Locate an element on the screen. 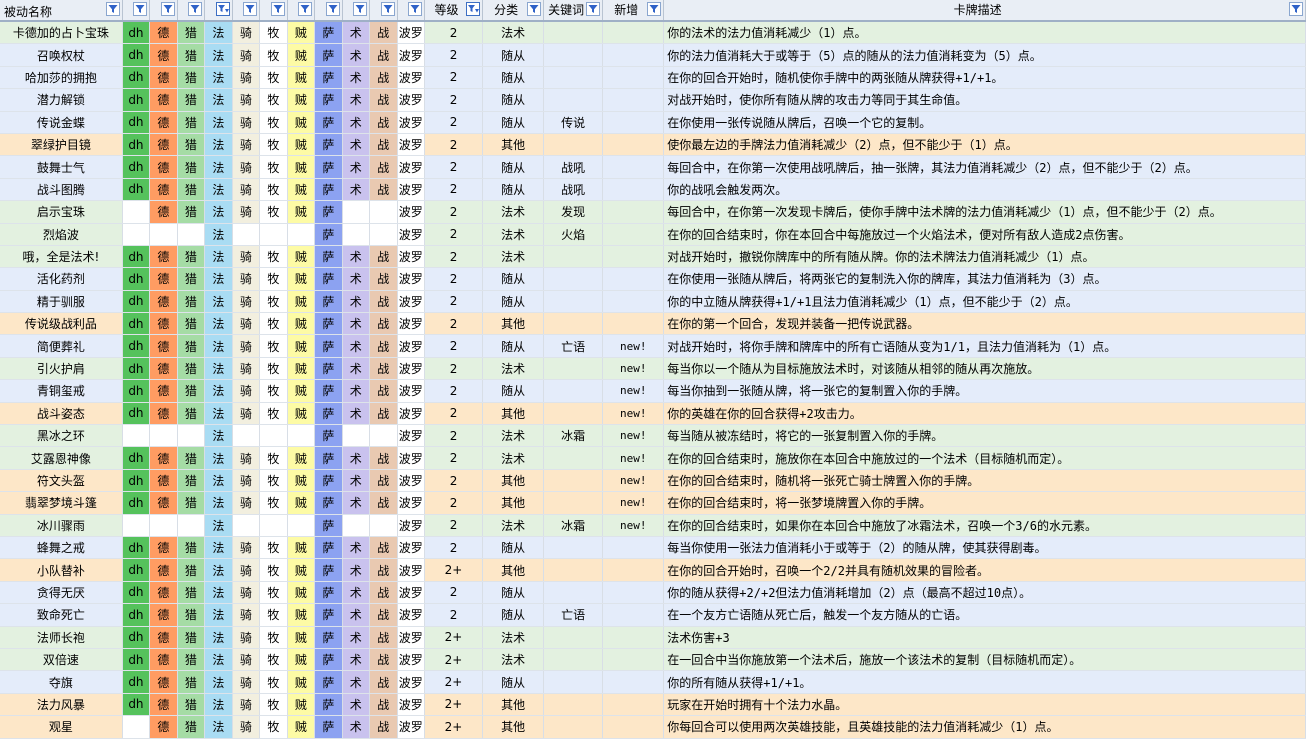 This screenshot has width=1306, height=739. cell-description: 在你使用一张随从牌后，将两张它的复制洗入你的牌库，其法力值消耗为（3）点。 is located at coordinates (984, 279).